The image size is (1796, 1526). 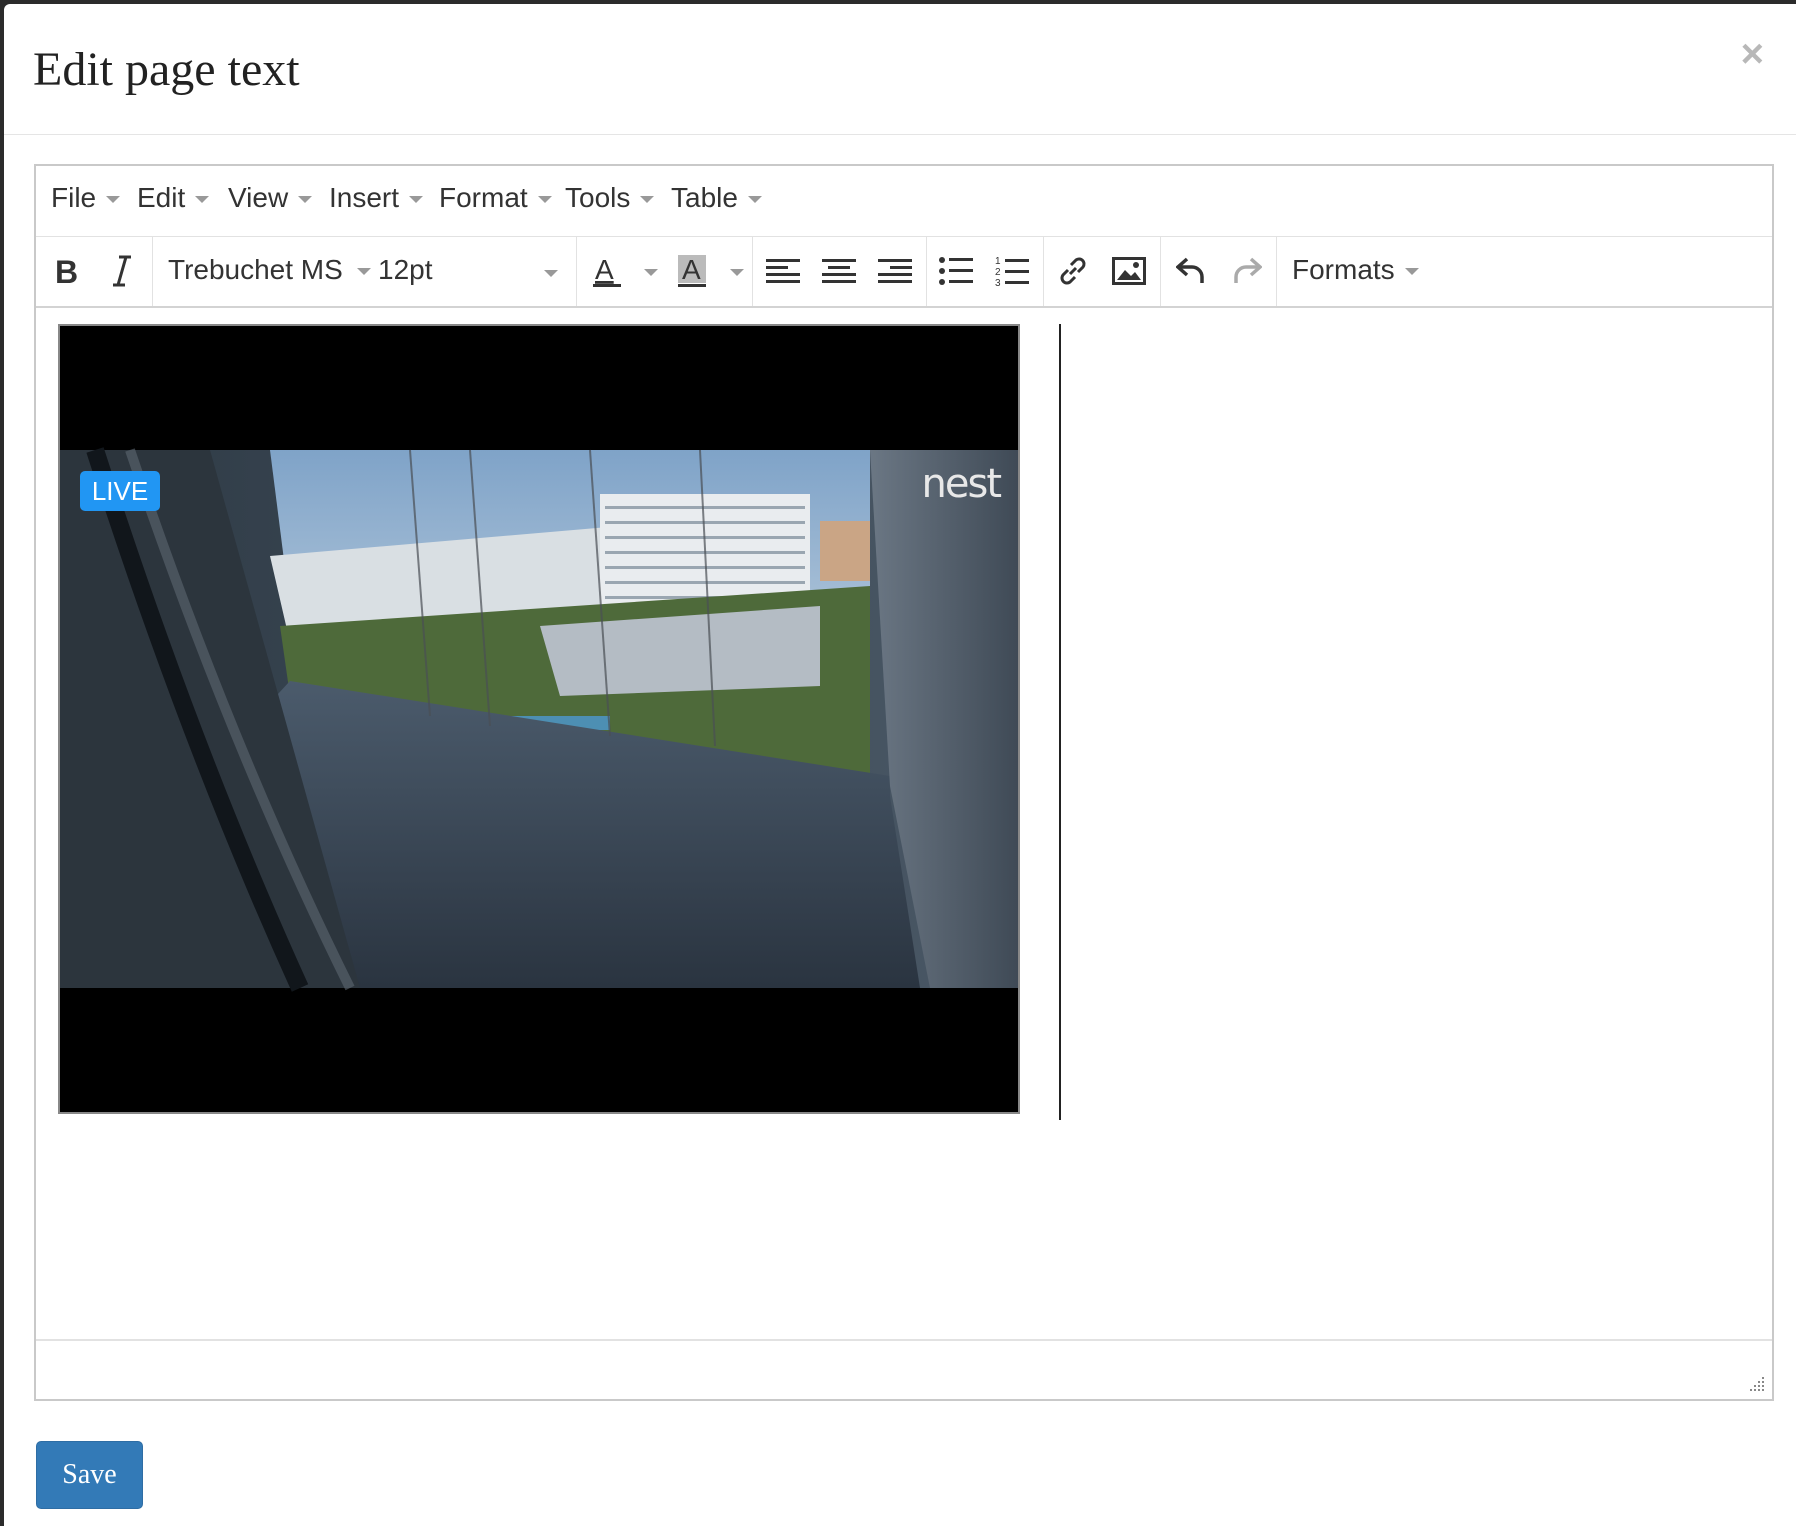 I want to click on italic-icon, so click(x=122, y=271).